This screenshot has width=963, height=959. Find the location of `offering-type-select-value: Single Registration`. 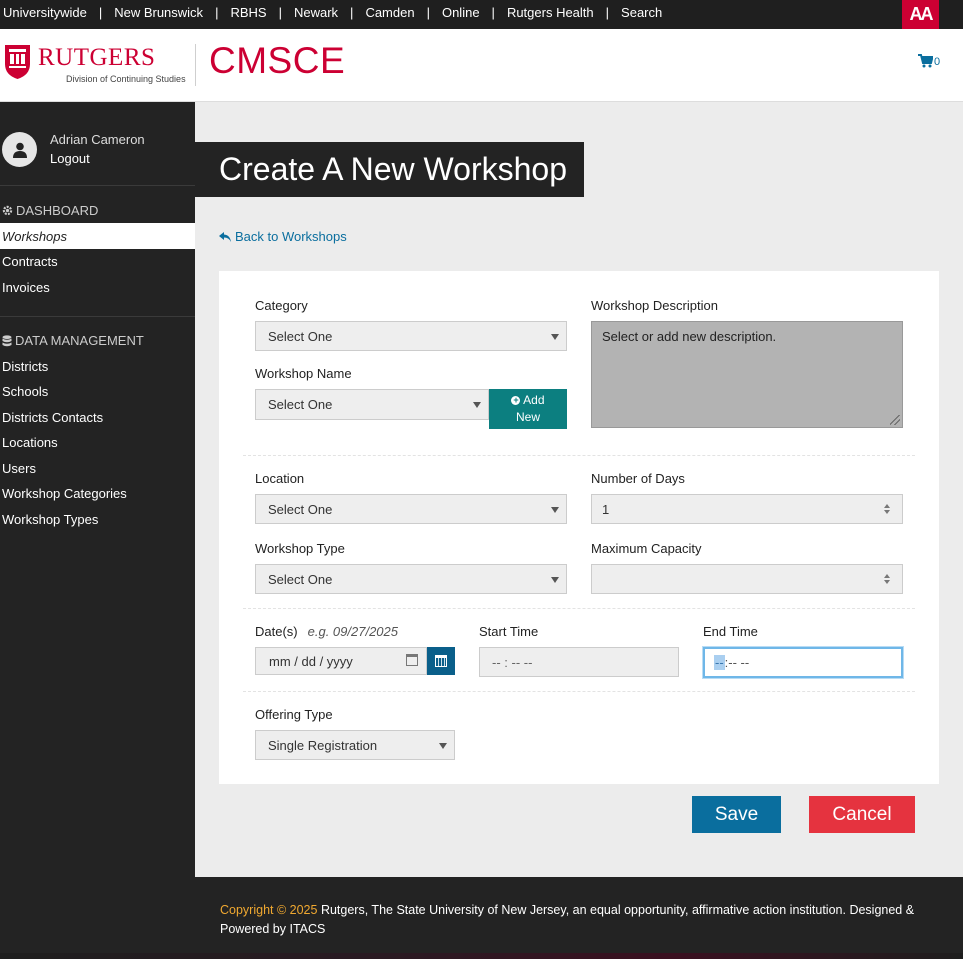

offering-type-select-value: Single Registration is located at coordinates (323, 745).